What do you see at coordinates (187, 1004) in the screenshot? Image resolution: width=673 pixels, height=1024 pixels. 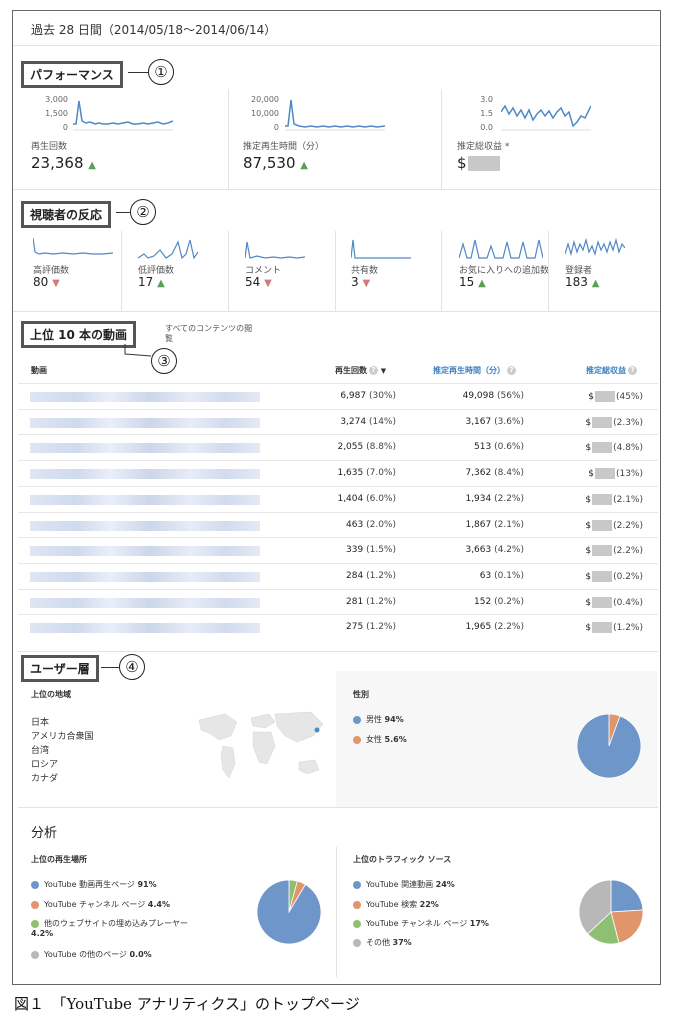 I see `figure-caption: 図１ 「YouTube アナリティクス」のトップページ` at bounding box center [187, 1004].